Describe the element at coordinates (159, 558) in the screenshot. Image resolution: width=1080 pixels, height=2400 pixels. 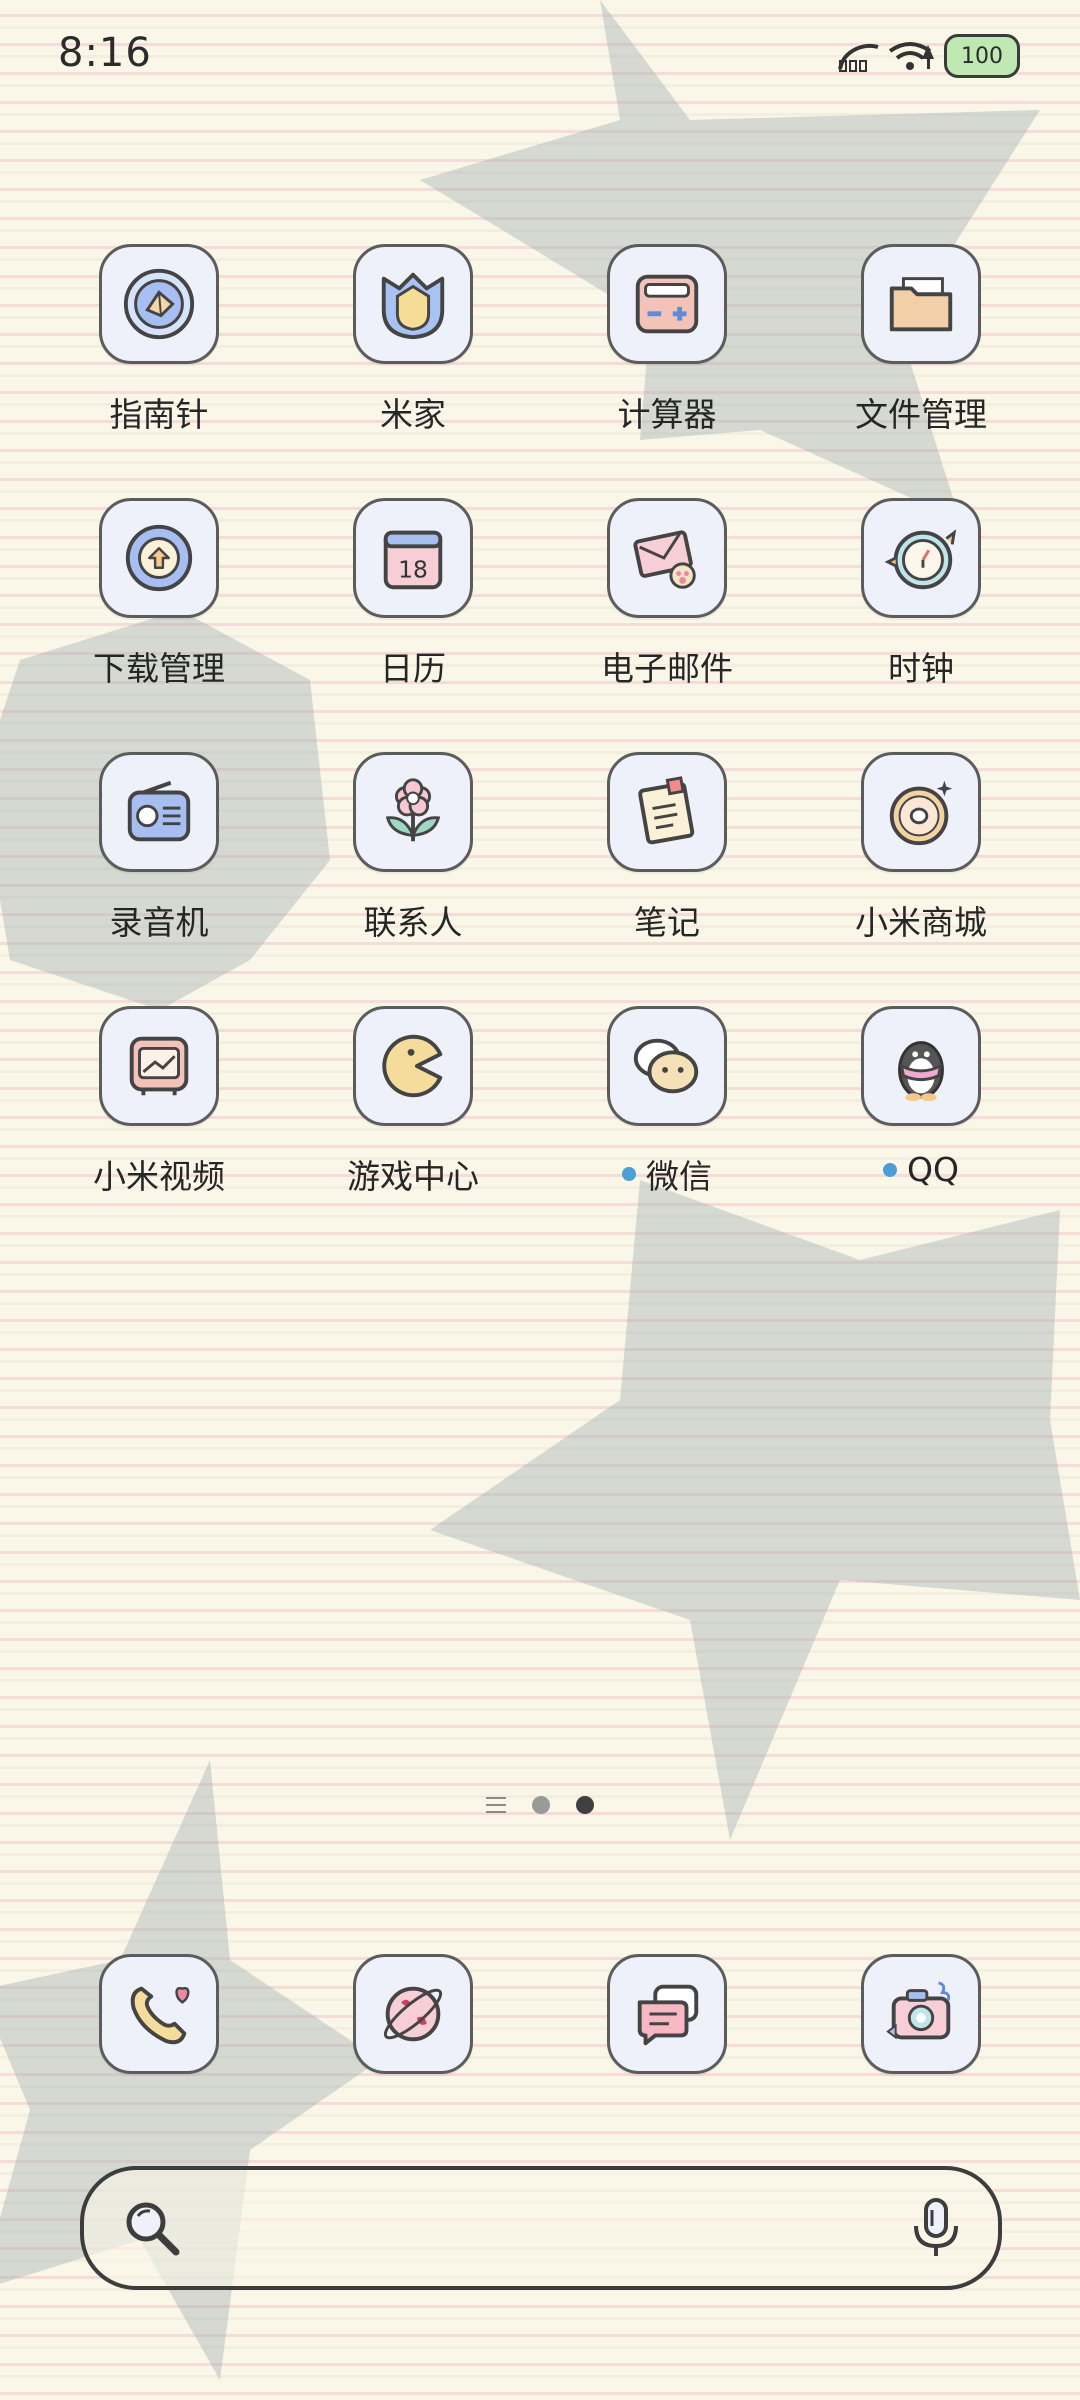
I see `download-icon` at that location.